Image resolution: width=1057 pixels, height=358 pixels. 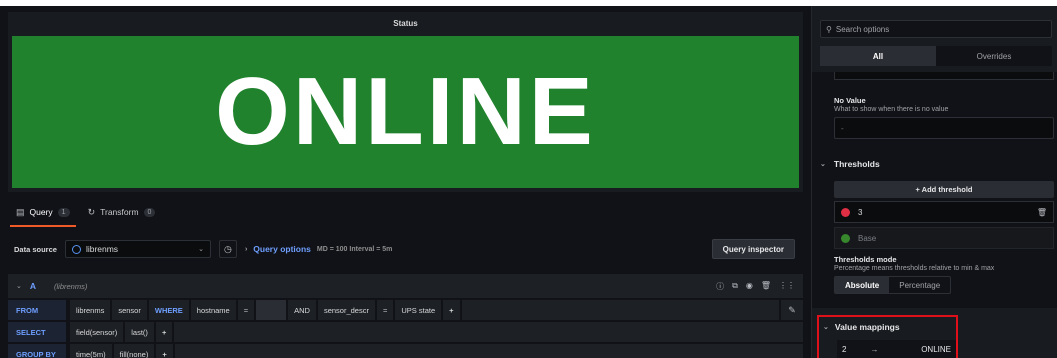 What do you see at coordinates (896, 349) in the screenshot?
I see `value-mapping-row: 2 → ONLINE` at bounding box center [896, 349].